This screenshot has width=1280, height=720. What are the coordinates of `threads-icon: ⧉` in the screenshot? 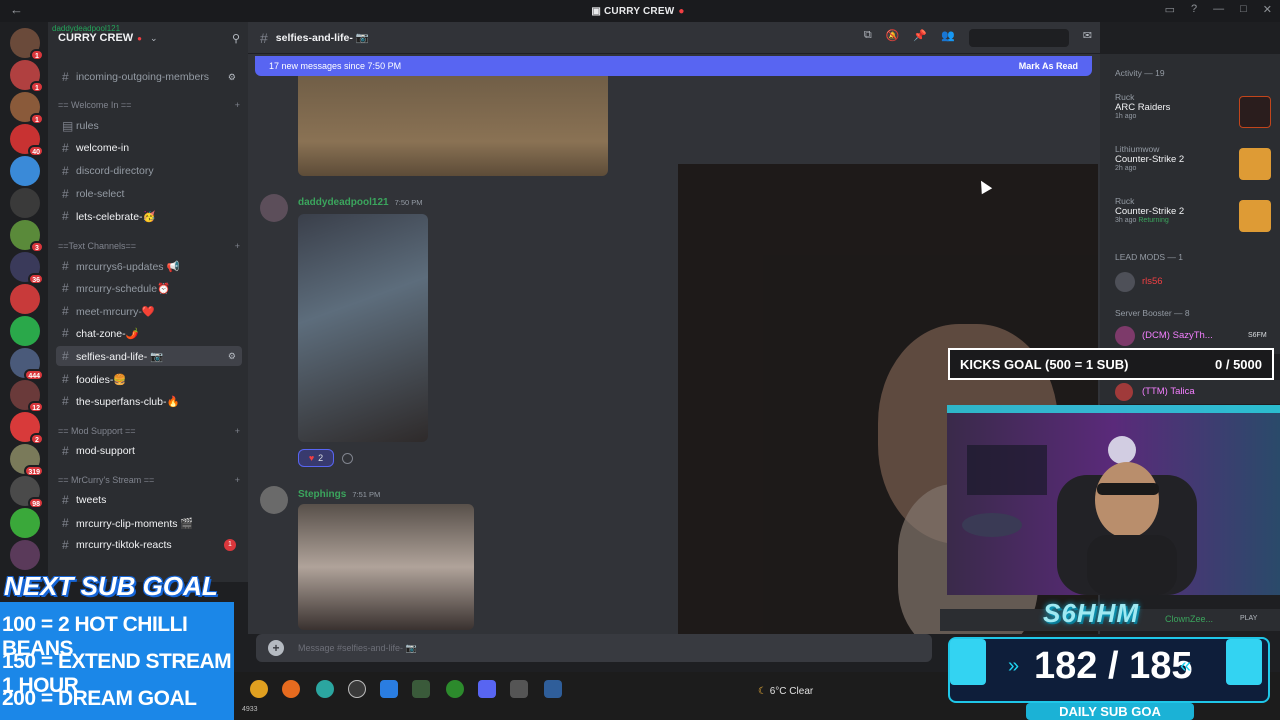 It's located at (868, 38).